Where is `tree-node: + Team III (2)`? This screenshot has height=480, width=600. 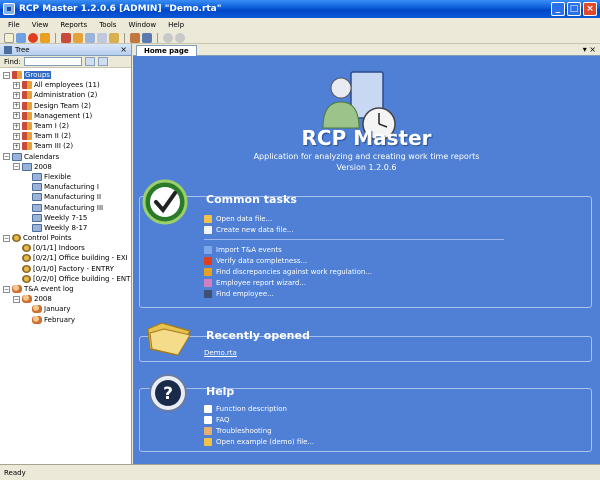
tree-node: + Team III (2) is located at coordinates (65, 146).